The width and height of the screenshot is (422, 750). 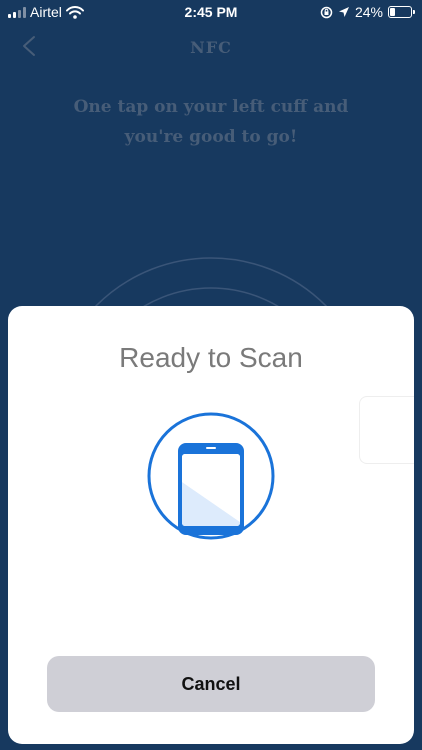 What do you see at coordinates (211, 476) in the screenshot?
I see `phone-scan-icon` at bounding box center [211, 476].